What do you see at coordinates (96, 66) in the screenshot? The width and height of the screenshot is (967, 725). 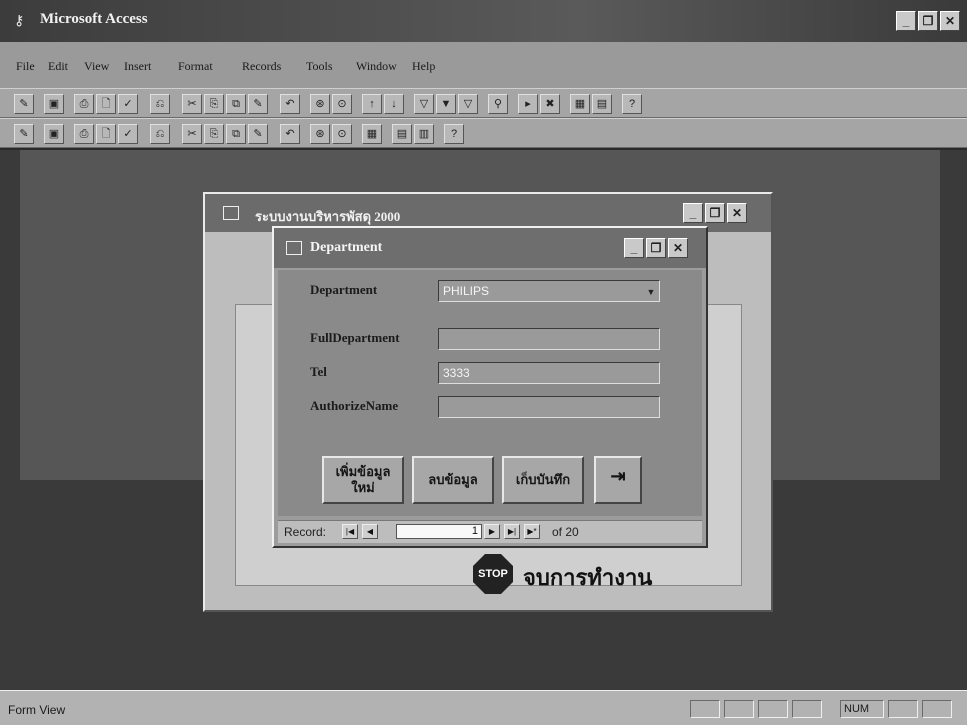 I see `menu-view: View` at bounding box center [96, 66].